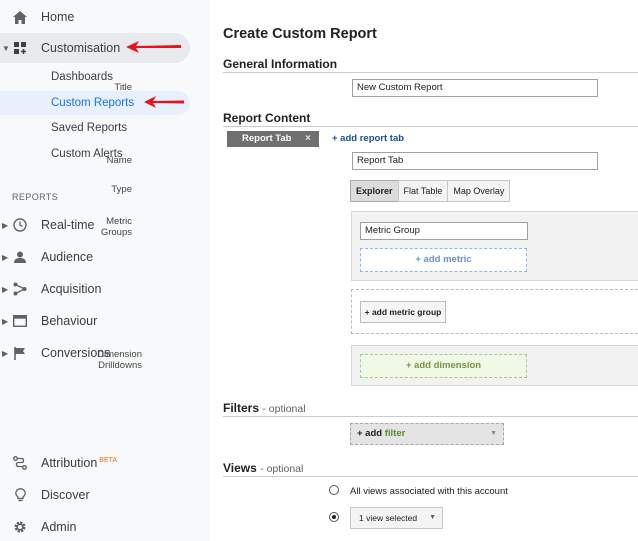  Describe the element at coordinates (68, 225) in the screenshot. I see `sidebar-item-label: Real-time` at that location.